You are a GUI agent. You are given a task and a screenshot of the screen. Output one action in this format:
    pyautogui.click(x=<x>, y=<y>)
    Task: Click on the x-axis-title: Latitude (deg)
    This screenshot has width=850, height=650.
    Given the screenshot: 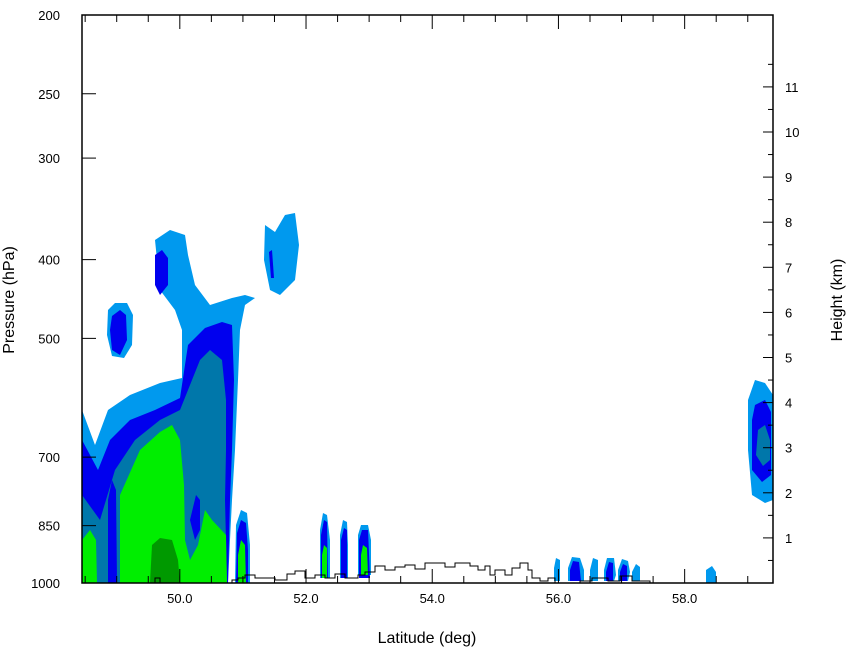 What is the action you would take?
    pyautogui.click(x=427, y=638)
    